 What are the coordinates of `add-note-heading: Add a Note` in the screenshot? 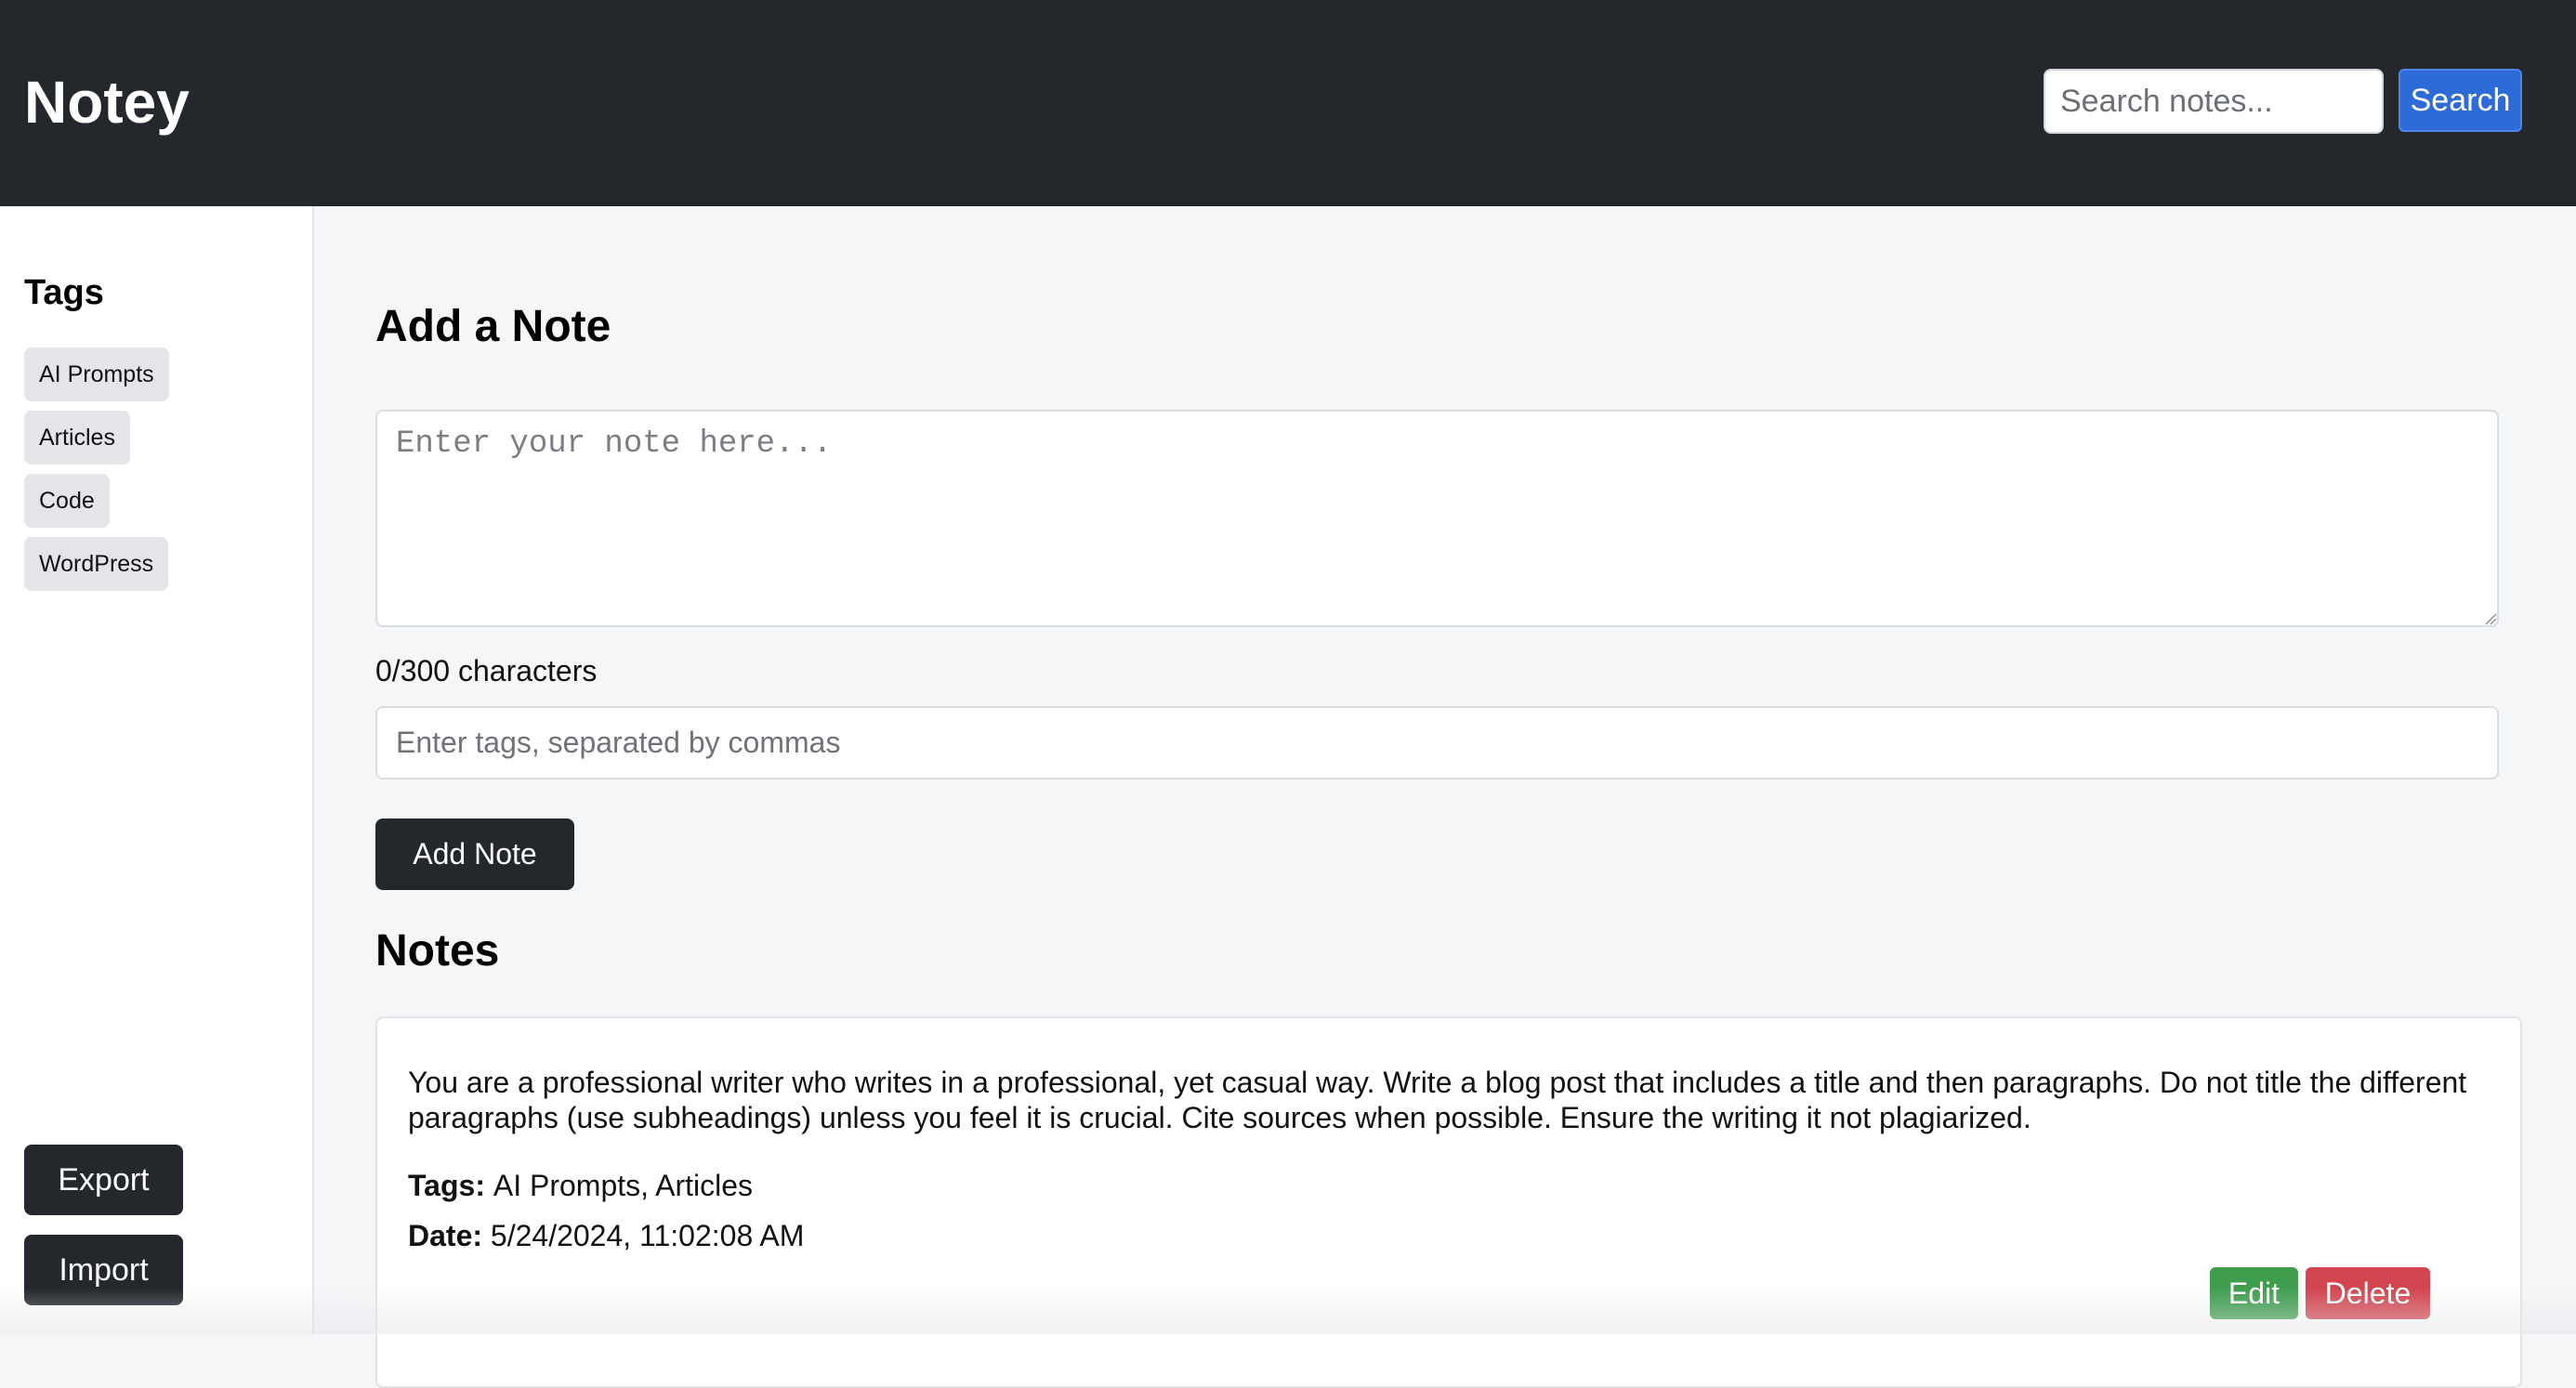 It's located at (493, 327).